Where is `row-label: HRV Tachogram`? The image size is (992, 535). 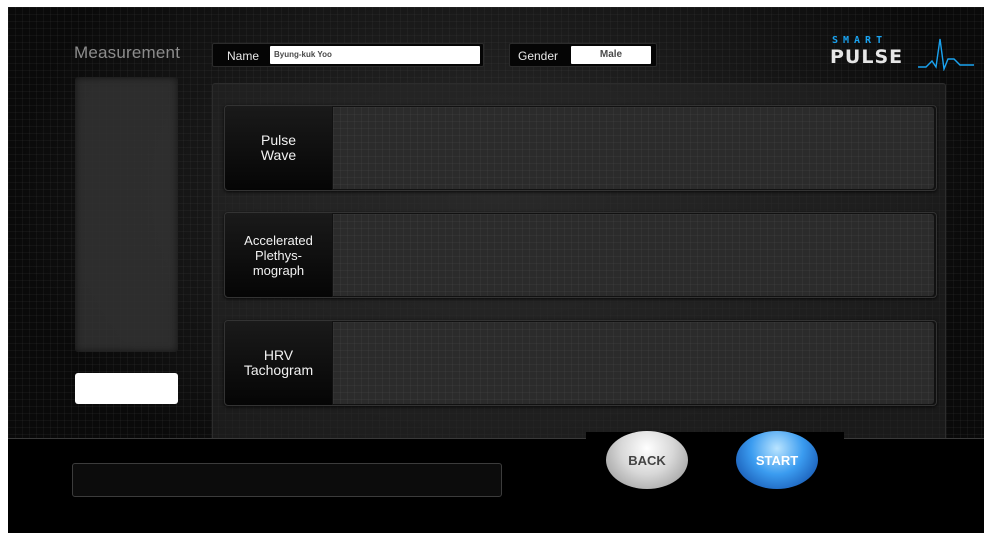
row-label: HRV Tachogram is located at coordinates (278, 363).